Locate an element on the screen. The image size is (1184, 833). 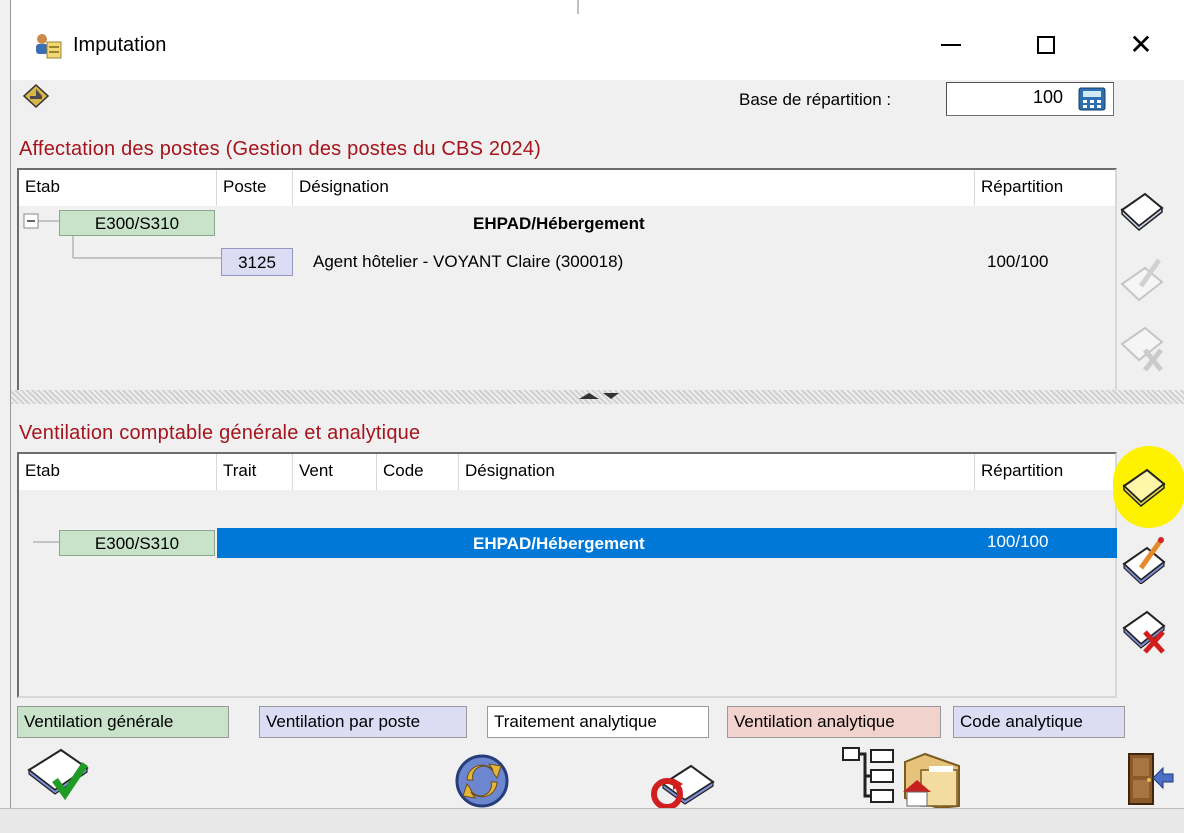
tree-connector is located at coordinates (47, 542).